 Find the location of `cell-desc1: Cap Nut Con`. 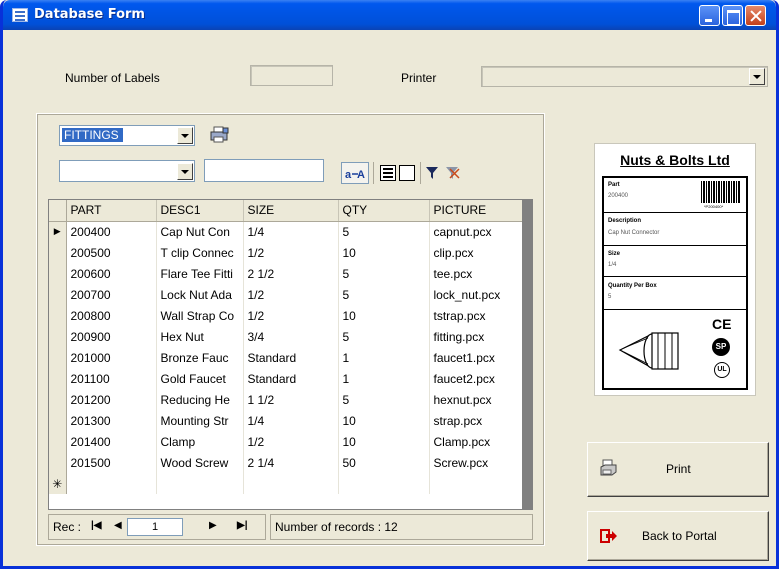

cell-desc1: Cap Nut Con is located at coordinates (200, 231).